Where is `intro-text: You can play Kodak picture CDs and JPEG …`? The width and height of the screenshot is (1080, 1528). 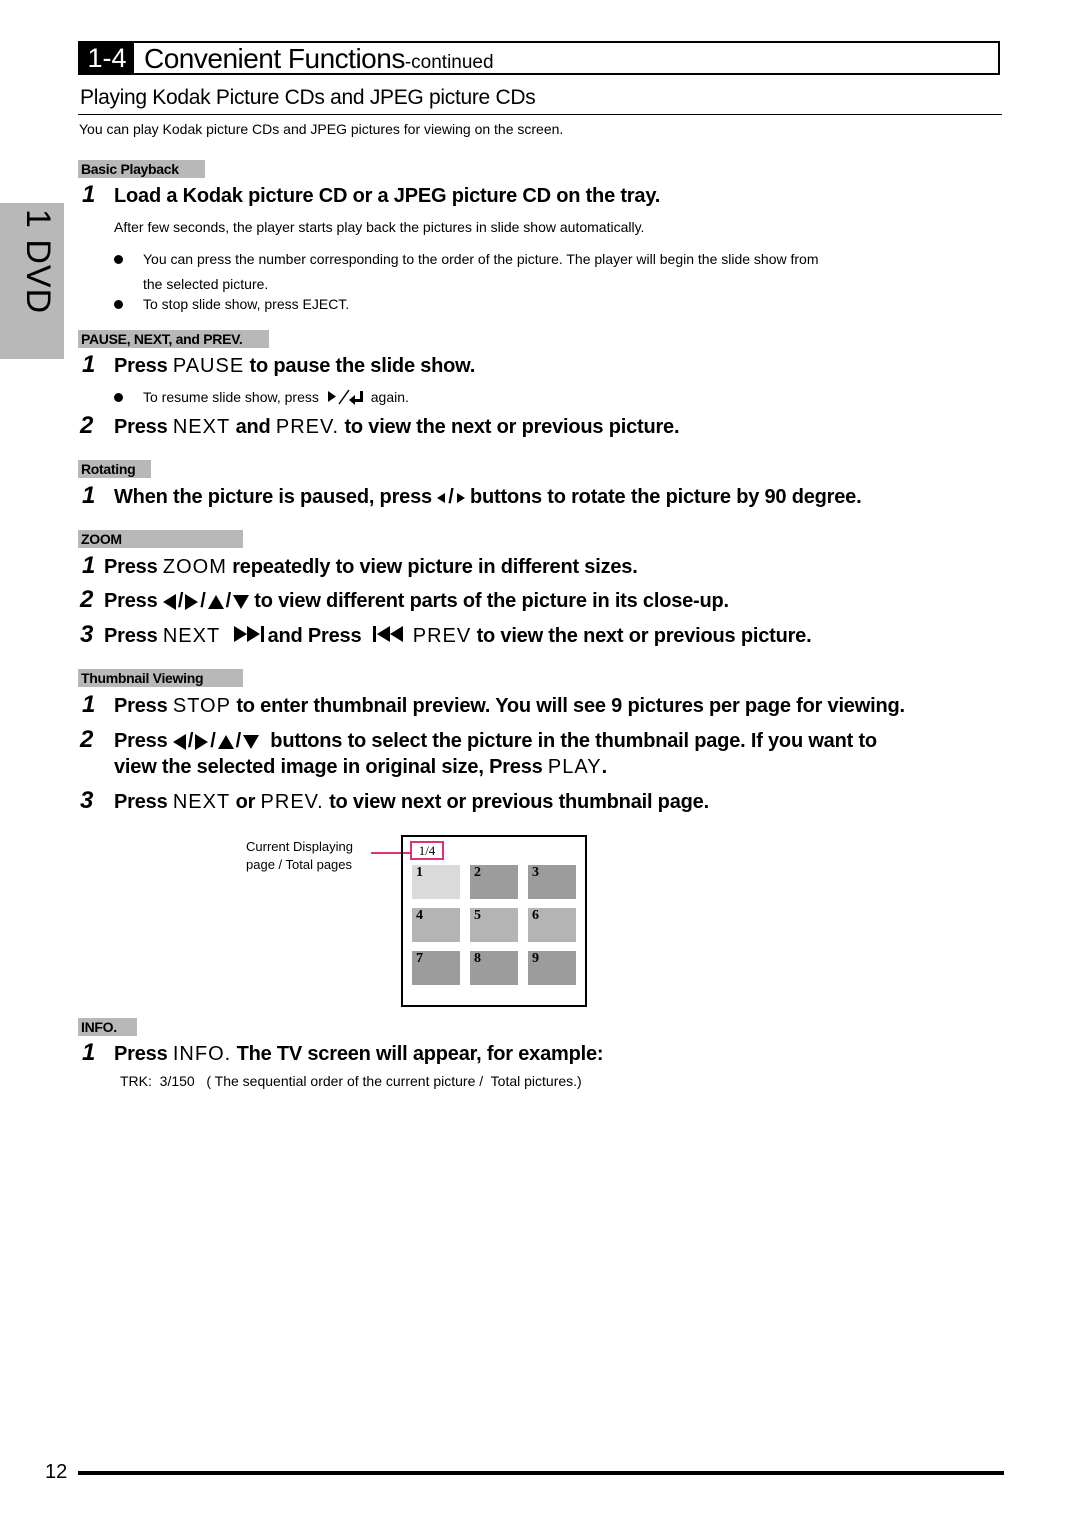 intro-text: You can play Kodak picture CDs and JPEG … is located at coordinates (321, 129).